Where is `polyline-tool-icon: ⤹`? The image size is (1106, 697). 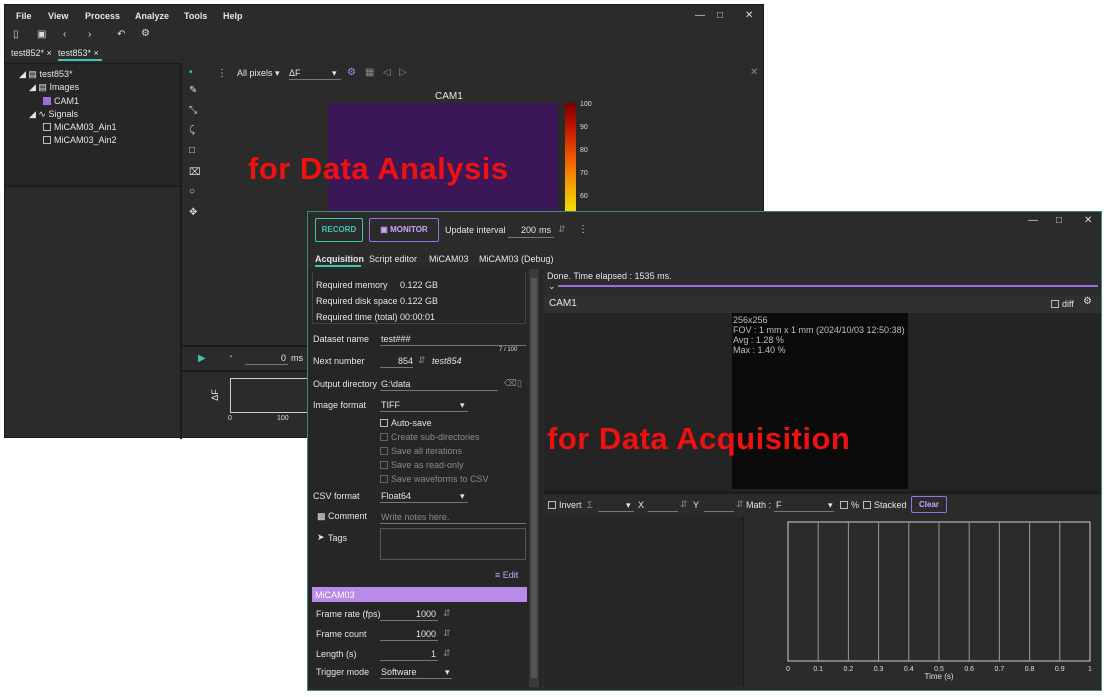 polyline-tool-icon: ⤹ is located at coordinates (192, 130).